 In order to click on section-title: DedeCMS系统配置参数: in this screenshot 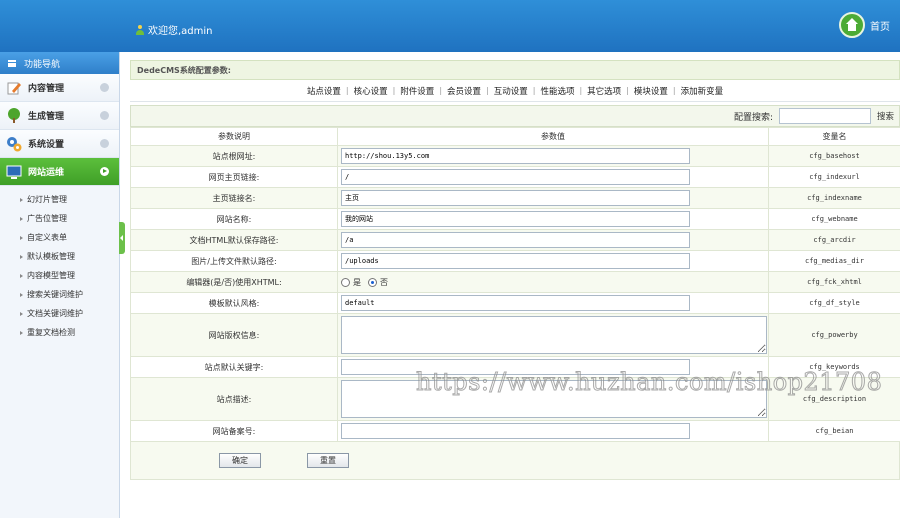, I will do `click(515, 70)`.